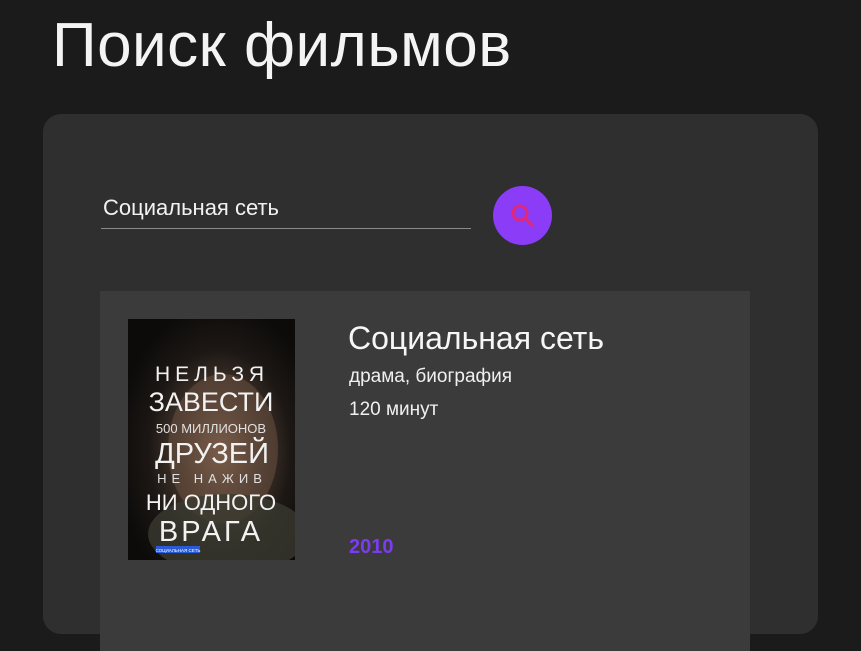  I want to click on poster-line-6: НИ ОДНОГО, so click(211, 502).